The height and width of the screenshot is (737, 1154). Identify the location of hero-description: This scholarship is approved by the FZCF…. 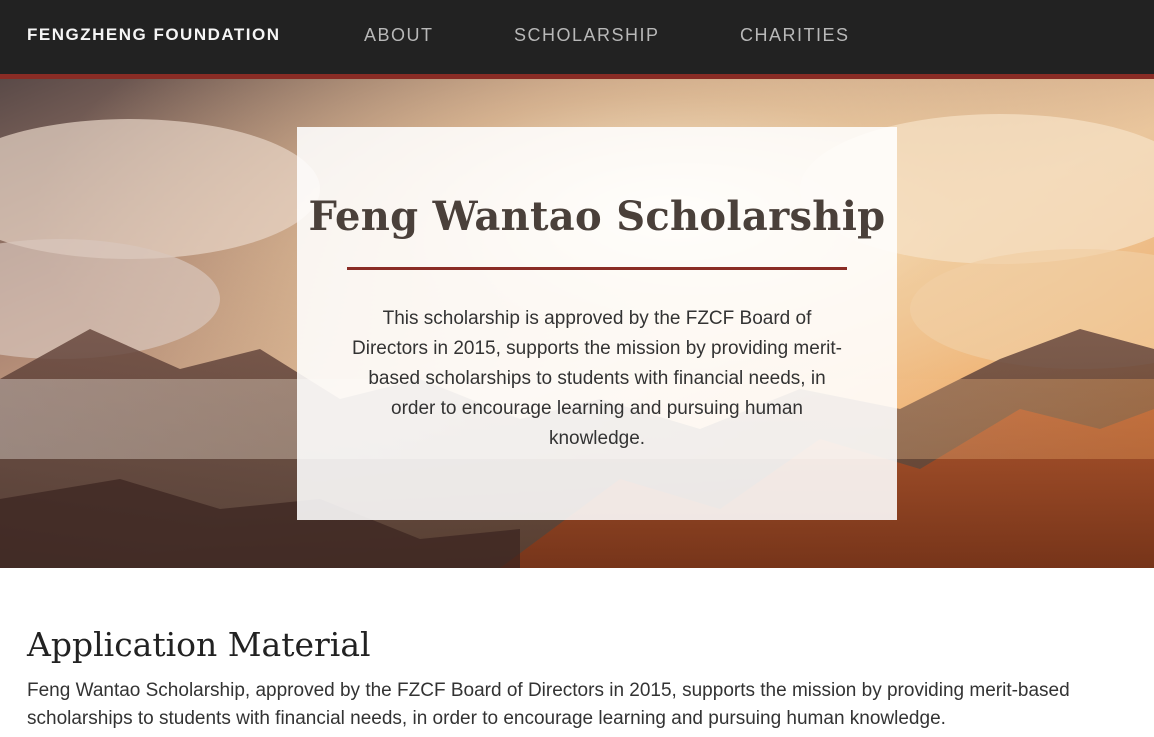
(597, 378).